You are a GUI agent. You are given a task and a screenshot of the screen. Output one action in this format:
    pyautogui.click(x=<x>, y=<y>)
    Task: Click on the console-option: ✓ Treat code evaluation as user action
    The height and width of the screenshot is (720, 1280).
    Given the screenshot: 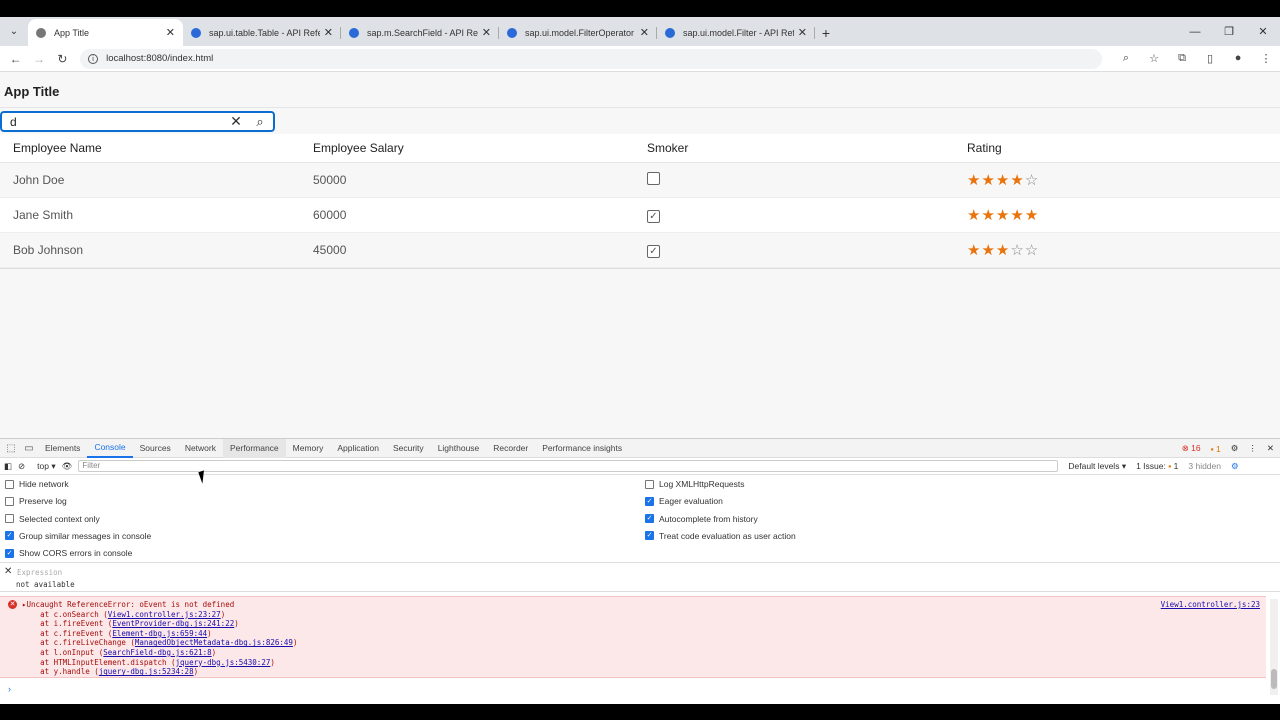 What is the action you would take?
    pyautogui.click(x=720, y=536)
    